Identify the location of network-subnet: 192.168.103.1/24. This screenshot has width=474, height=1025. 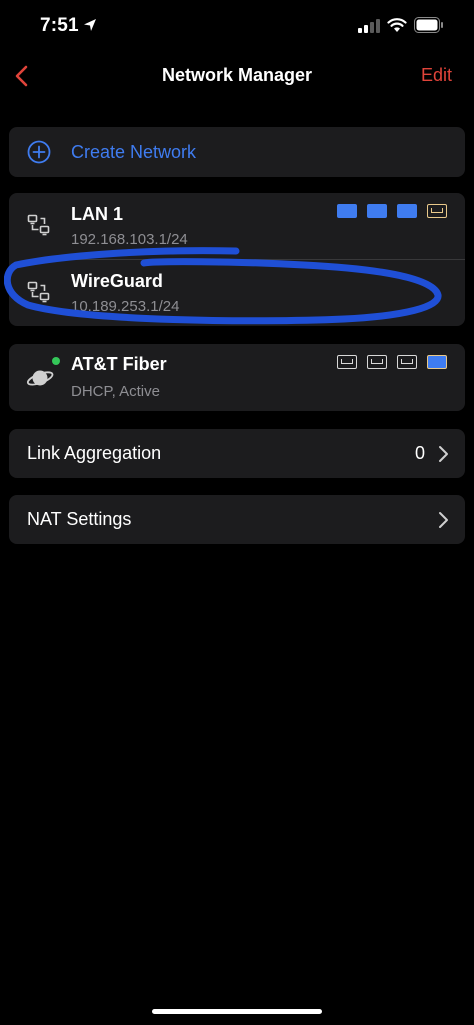
(129, 239).